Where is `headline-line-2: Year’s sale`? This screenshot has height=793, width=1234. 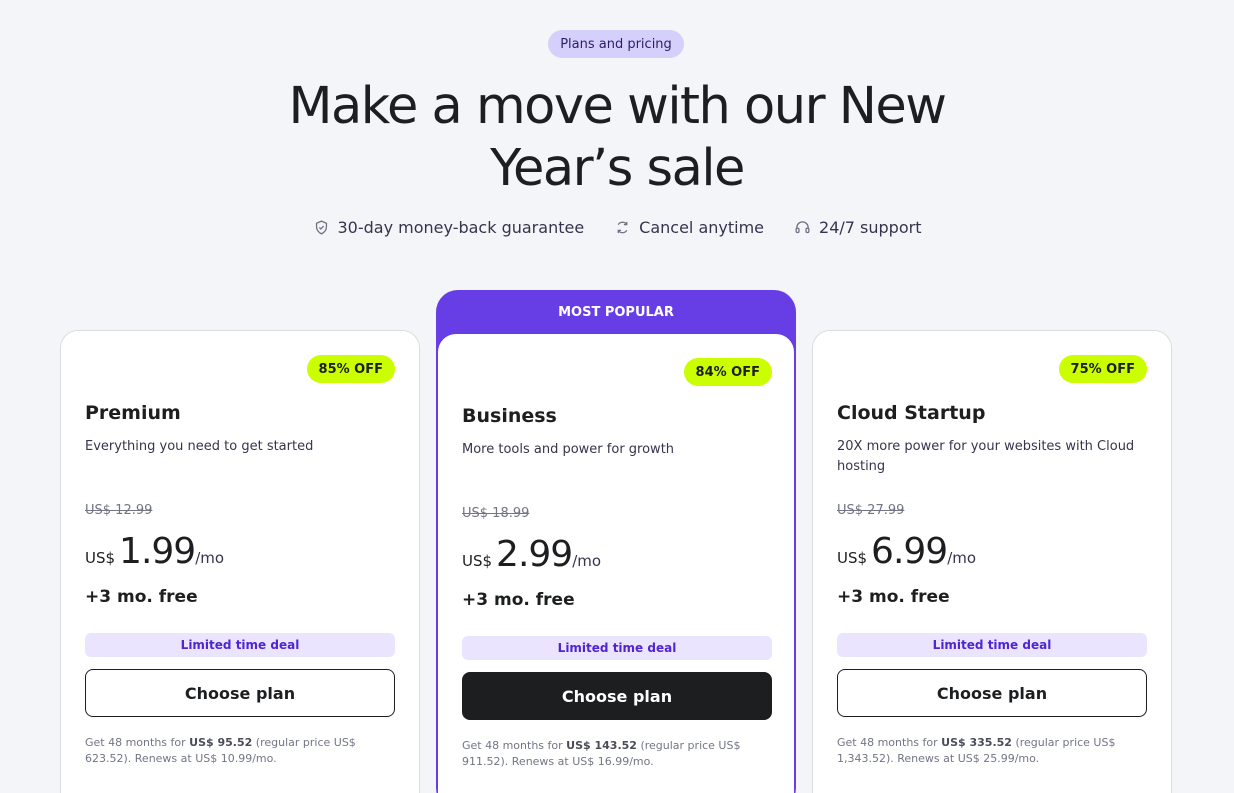 headline-line-2: Year’s sale is located at coordinates (617, 168).